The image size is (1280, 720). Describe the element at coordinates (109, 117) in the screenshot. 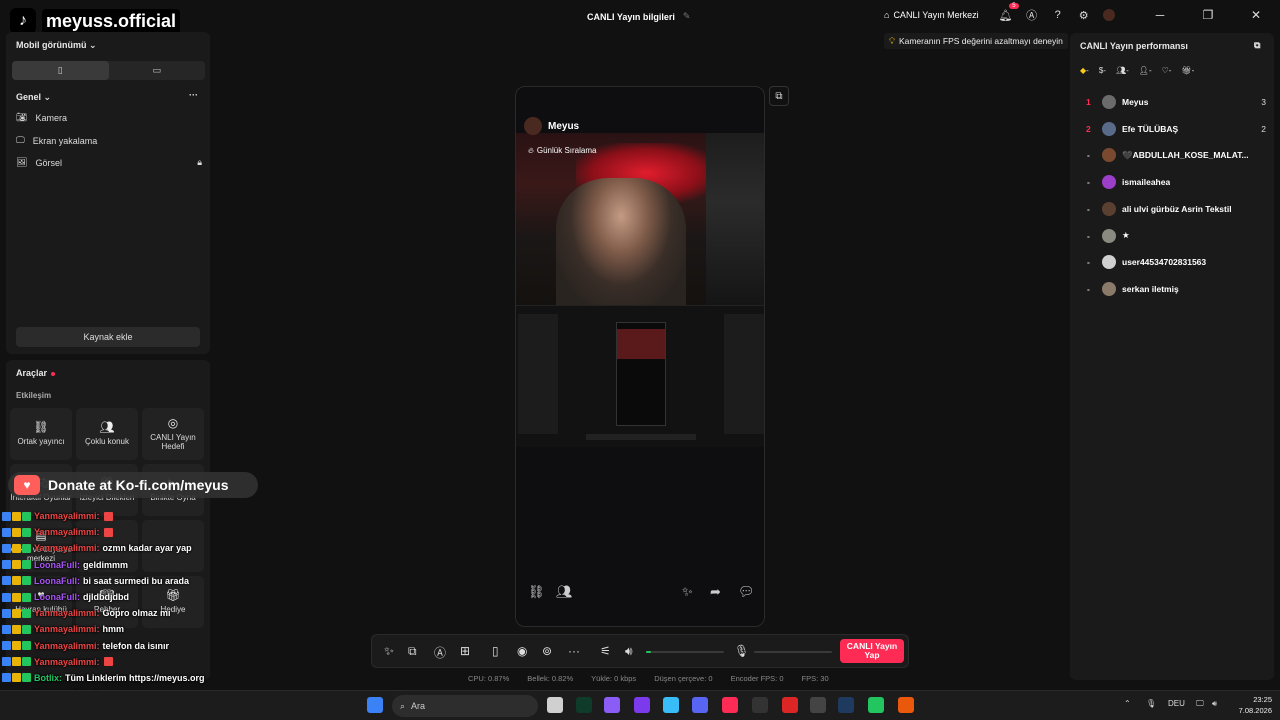

I see `source-camera: 📷︎ Kamera` at that location.